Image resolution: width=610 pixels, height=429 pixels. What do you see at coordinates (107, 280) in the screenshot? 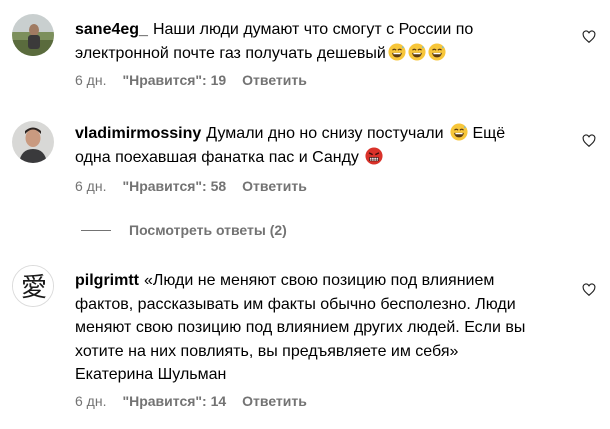
I see `comment-username: pilgrimtt` at bounding box center [107, 280].